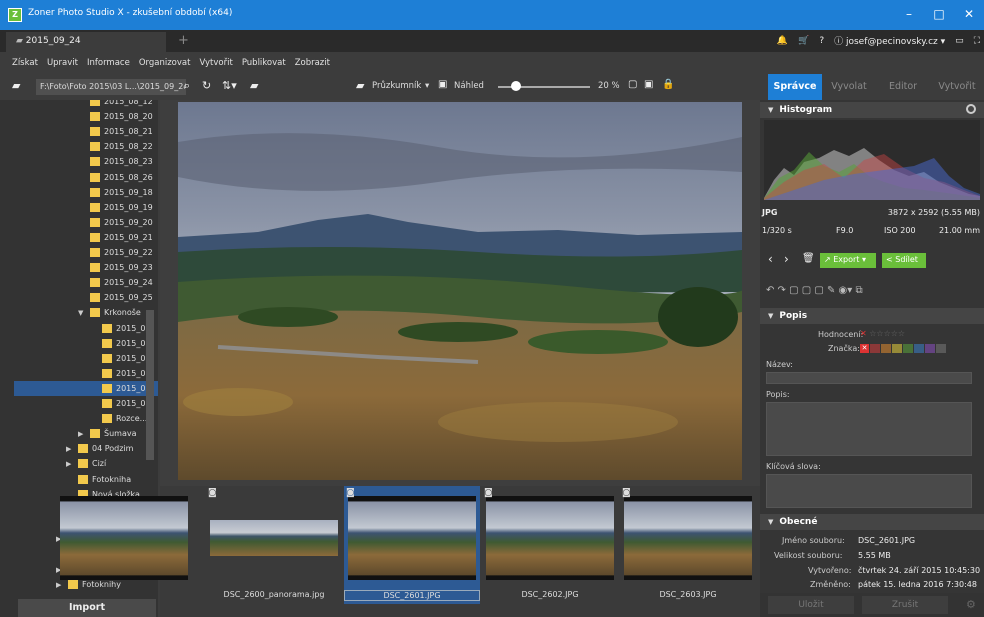 The height and width of the screenshot is (617, 984). Describe the element at coordinates (86, 463) in the screenshot. I see `tree-item: ▶ Cizí` at that location.